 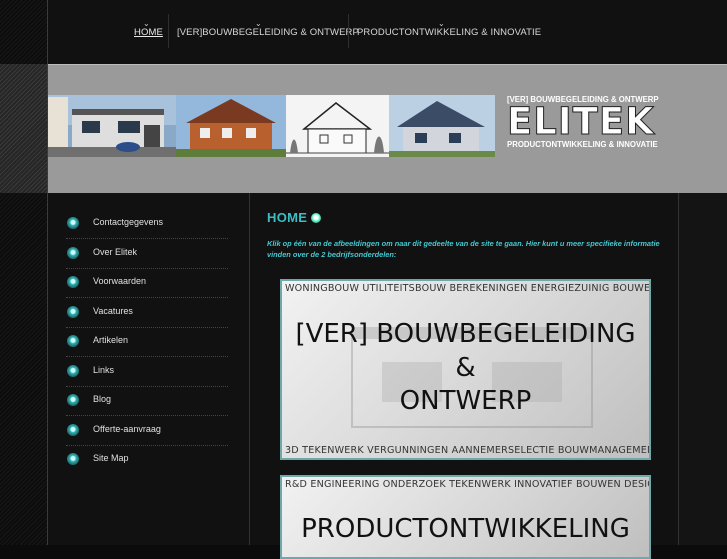 I want to click on sidebar-item-voorwaarden: Voorwaarden, so click(x=147, y=283).